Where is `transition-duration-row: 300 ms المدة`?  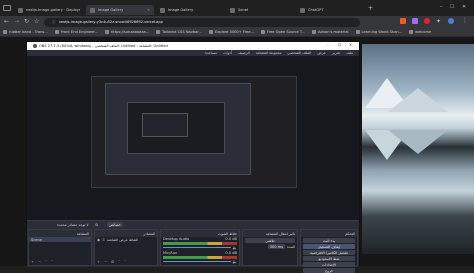
transition-duration-row: 300 ms المدة is located at coordinates (281, 246).